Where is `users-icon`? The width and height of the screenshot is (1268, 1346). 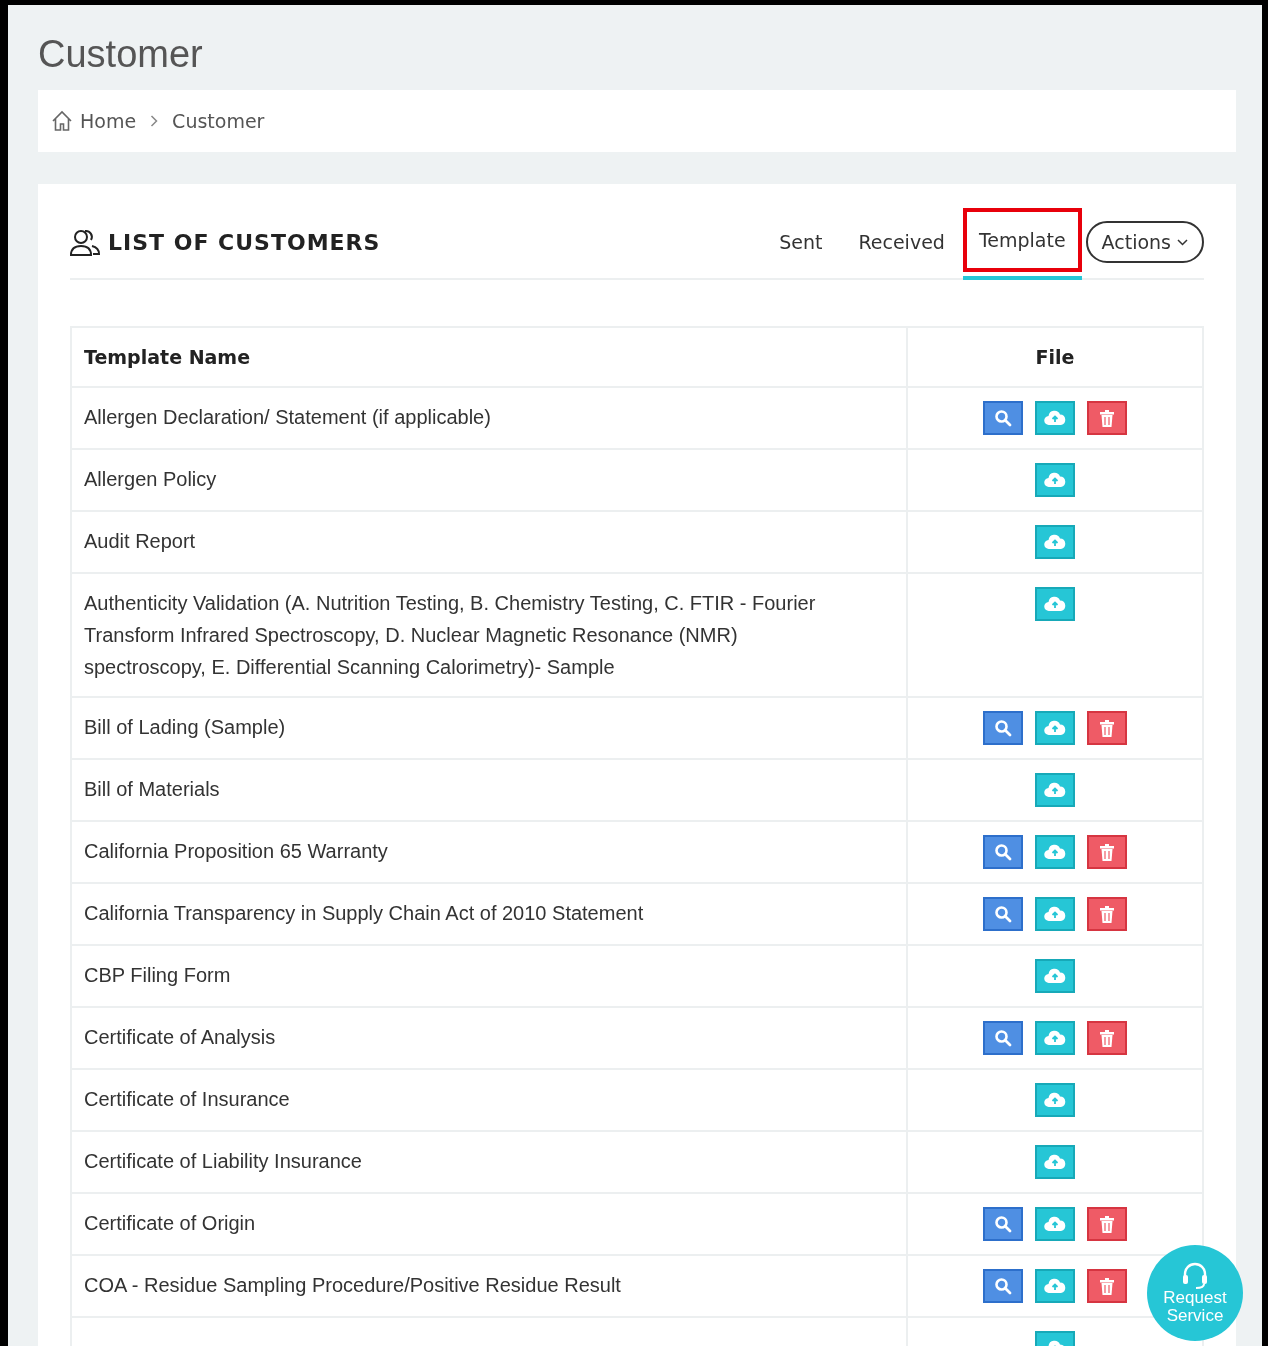 users-icon is located at coordinates (85, 242).